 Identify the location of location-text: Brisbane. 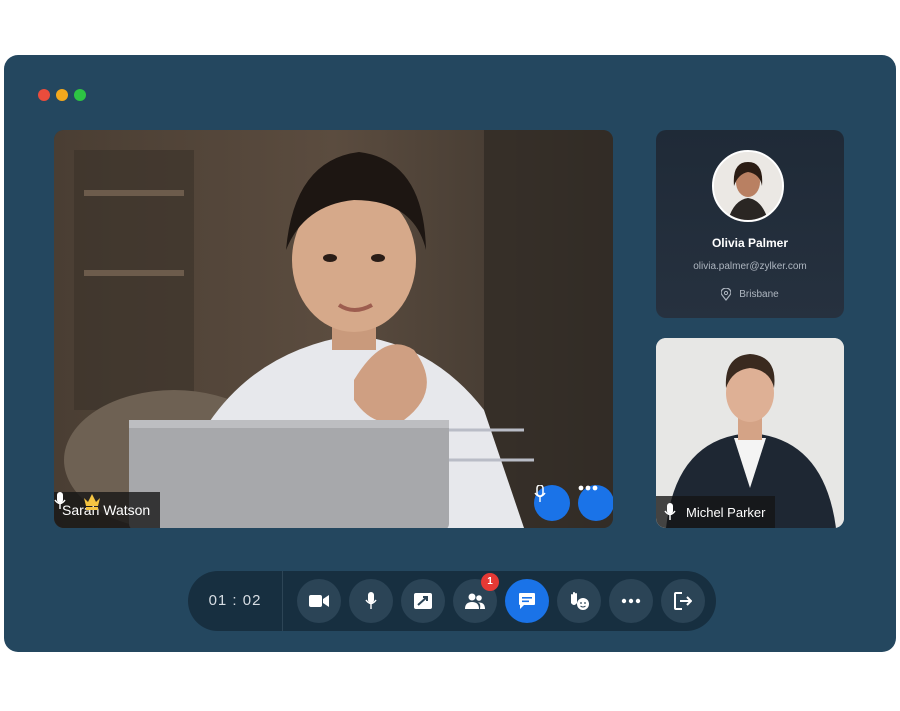
(759, 294).